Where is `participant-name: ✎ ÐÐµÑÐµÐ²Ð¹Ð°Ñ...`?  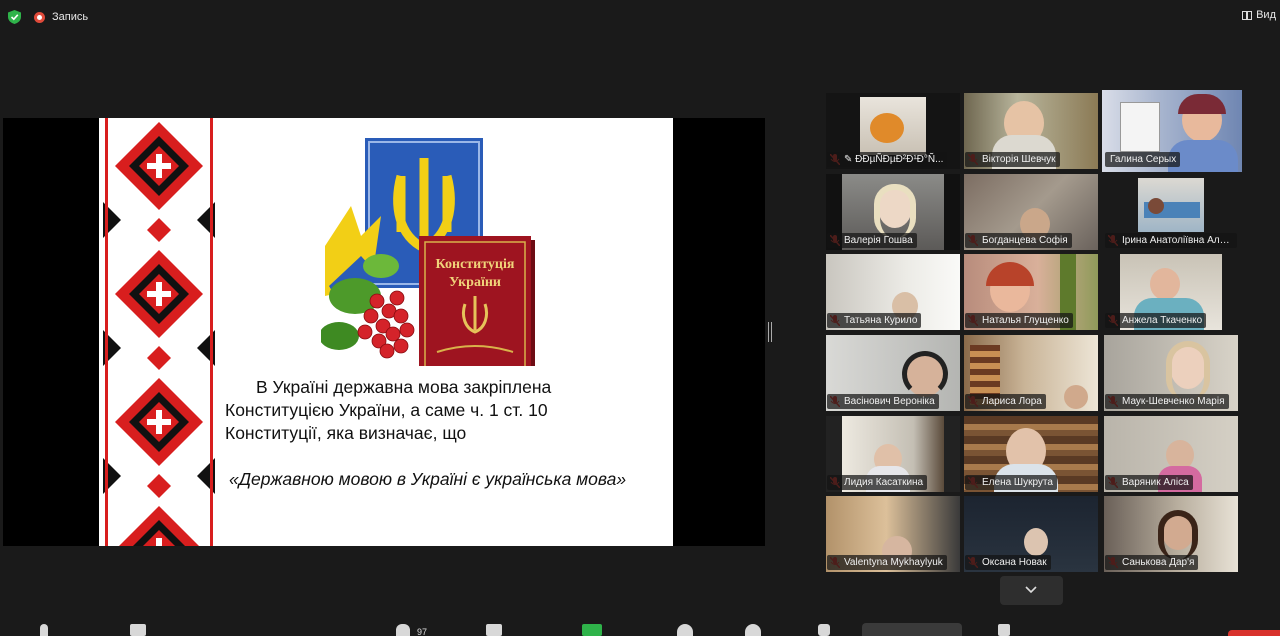
participant-name: ✎ ÐÐµÑÐµÐ²Ð¹Ð°Ñ... is located at coordinates (887, 159).